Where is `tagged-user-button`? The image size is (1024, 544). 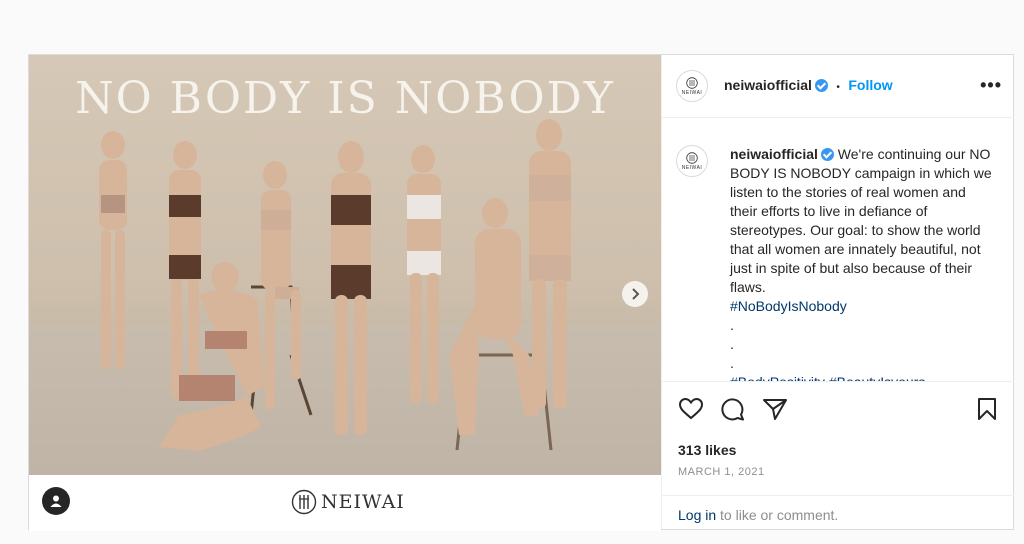
tagged-user-button is located at coordinates (56, 501).